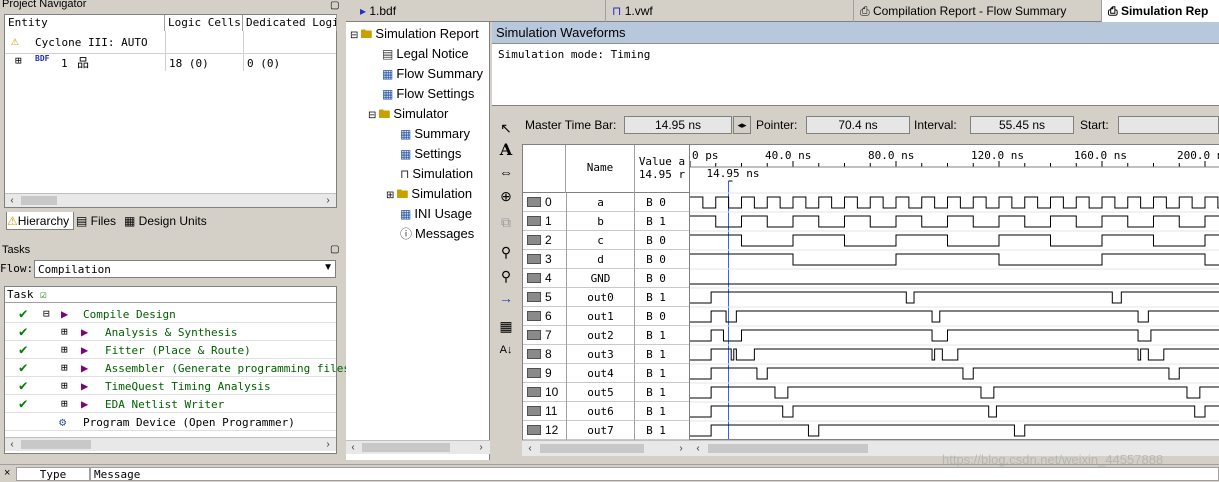 The image size is (1219, 482). What do you see at coordinates (40, 221) in the screenshot?
I see `nav-tab-hierarchy: ⚠Hierarchy` at bounding box center [40, 221].